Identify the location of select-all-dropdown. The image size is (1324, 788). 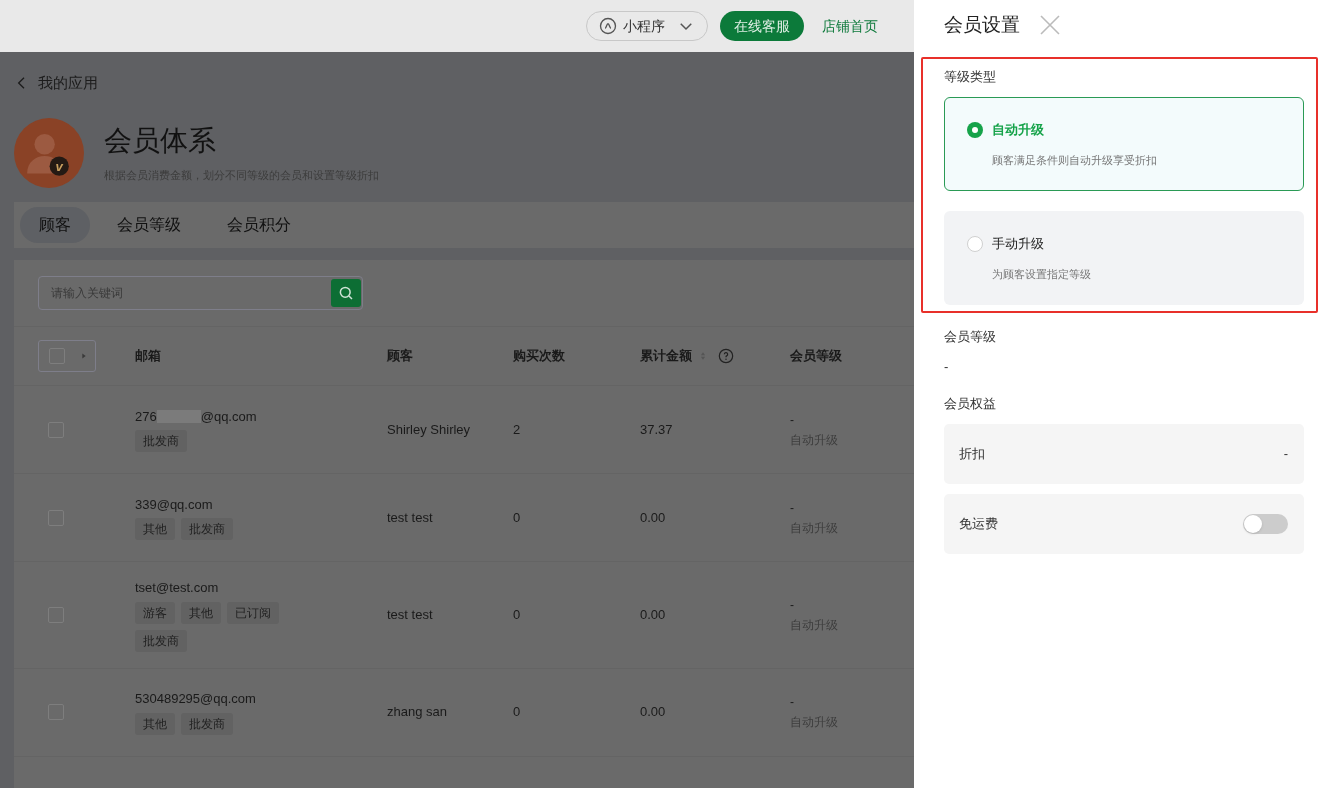
(67, 356).